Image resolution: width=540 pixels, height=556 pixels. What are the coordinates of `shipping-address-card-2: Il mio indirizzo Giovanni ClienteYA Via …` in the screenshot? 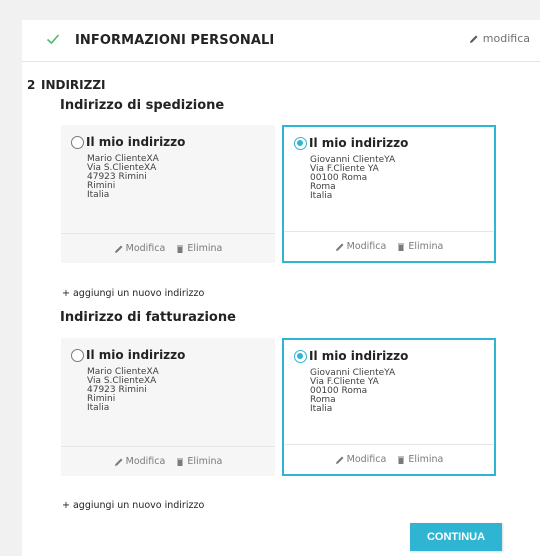 It's located at (389, 194).